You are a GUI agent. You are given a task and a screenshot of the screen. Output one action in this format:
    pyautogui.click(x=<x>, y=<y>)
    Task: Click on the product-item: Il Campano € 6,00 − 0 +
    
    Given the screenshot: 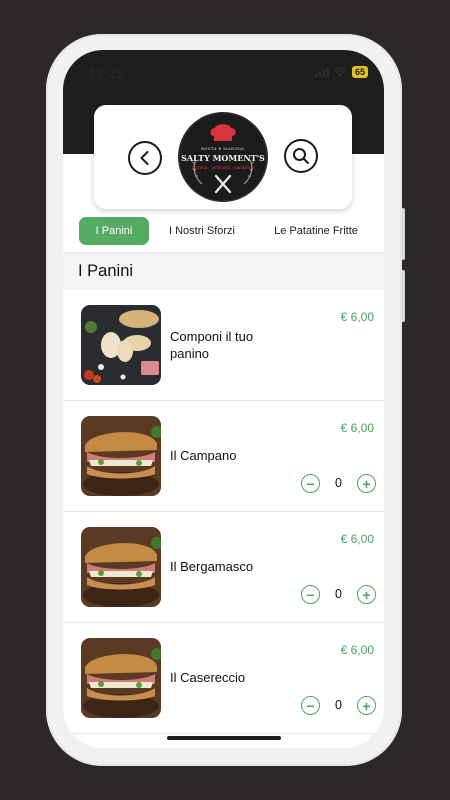 What is the action you would take?
    pyautogui.click(x=223, y=456)
    